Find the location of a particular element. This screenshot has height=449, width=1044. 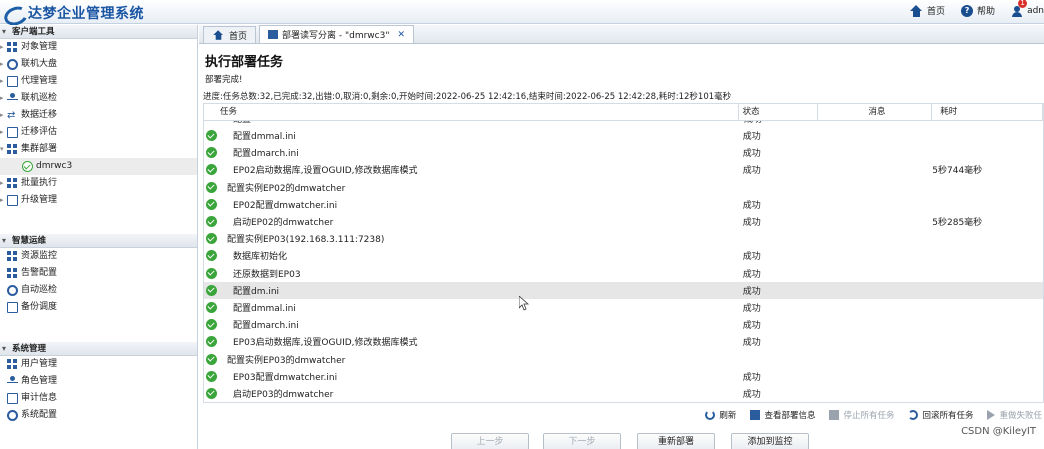

section-system-management: 系统管理 is located at coordinates (98, 349).